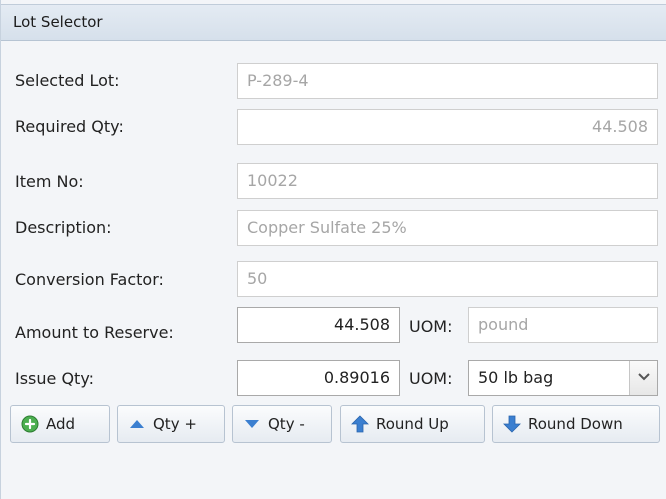  I want to click on amount-uom-field: pound, so click(563, 325).